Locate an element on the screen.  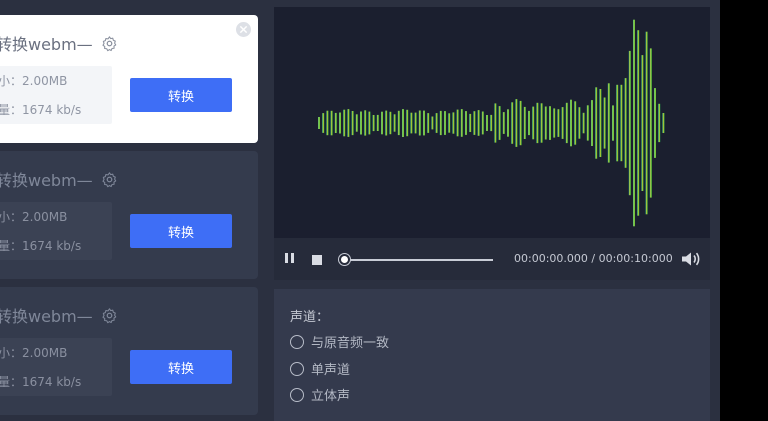
radio-option-original: 与原音频一致 is located at coordinates (339, 341).